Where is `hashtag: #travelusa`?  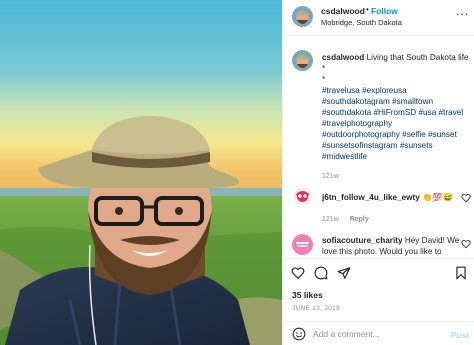
hashtag: #travelusa is located at coordinates (341, 90).